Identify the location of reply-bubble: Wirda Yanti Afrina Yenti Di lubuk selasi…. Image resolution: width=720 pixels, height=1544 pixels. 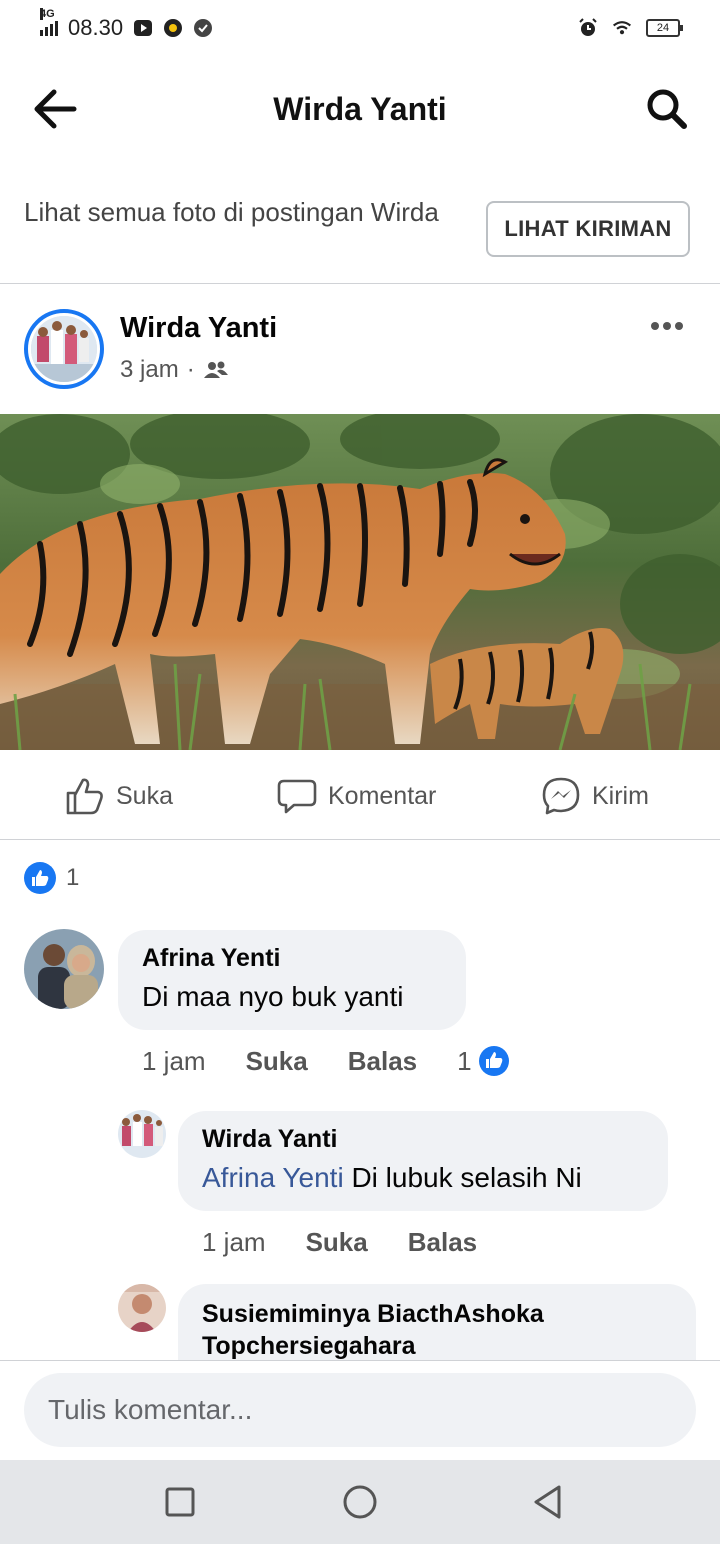
(423, 1161).